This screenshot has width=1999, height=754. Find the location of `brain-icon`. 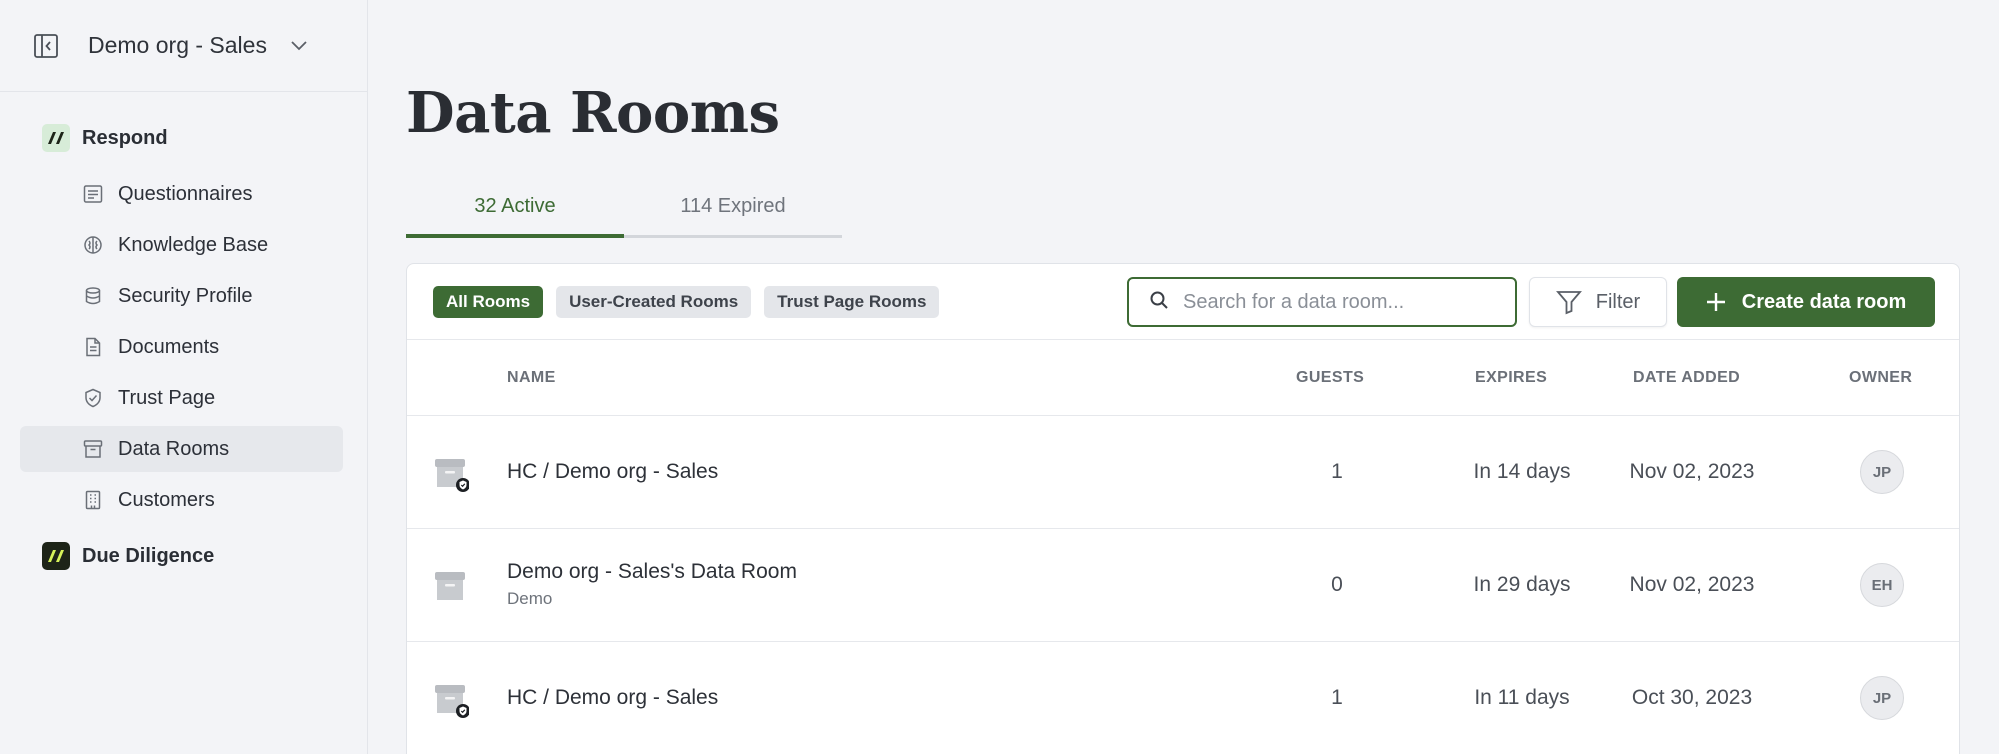

brain-icon is located at coordinates (93, 245).